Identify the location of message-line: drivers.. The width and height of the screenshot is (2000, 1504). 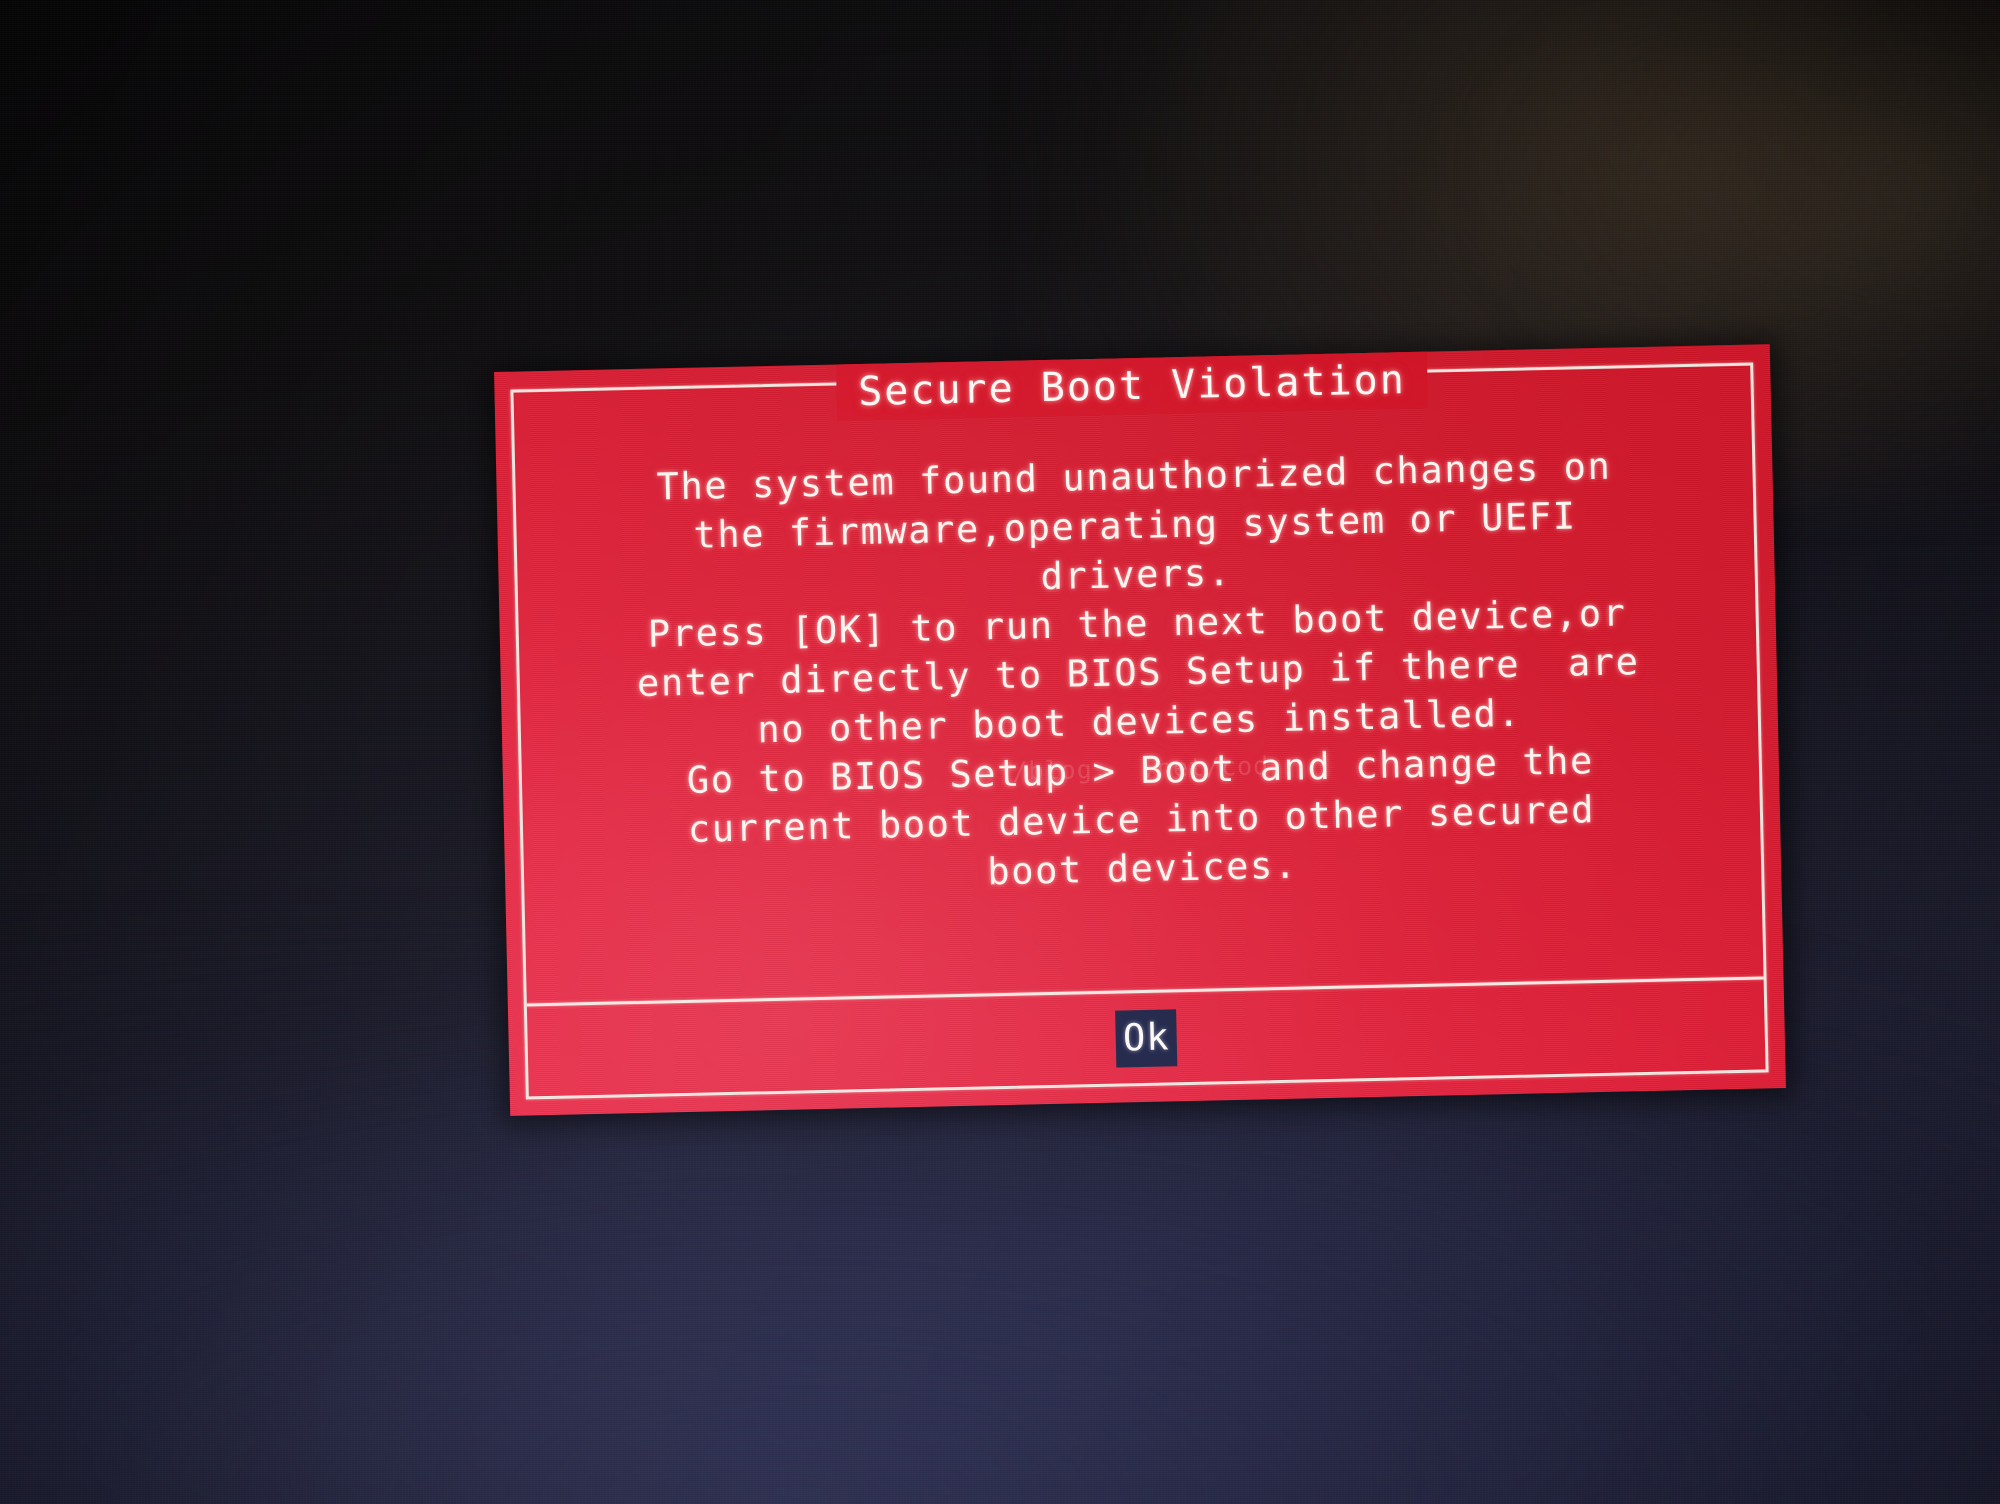
(1136, 574).